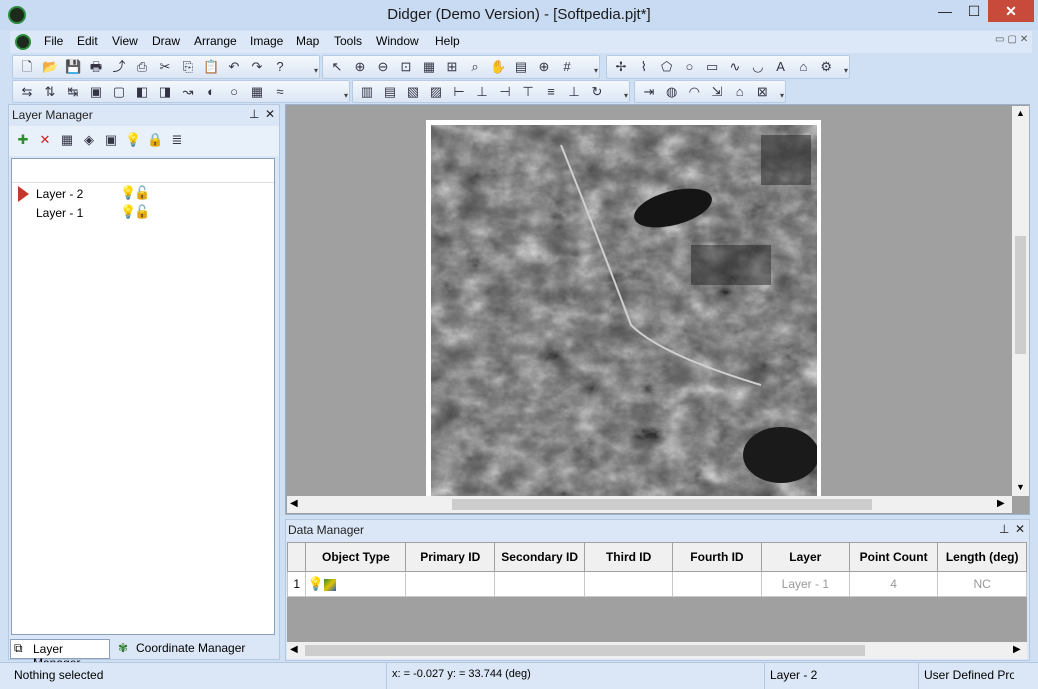  What do you see at coordinates (50, 67) in the screenshot?
I see `open-folder-icon: 📂` at bounding box center [50, 67].